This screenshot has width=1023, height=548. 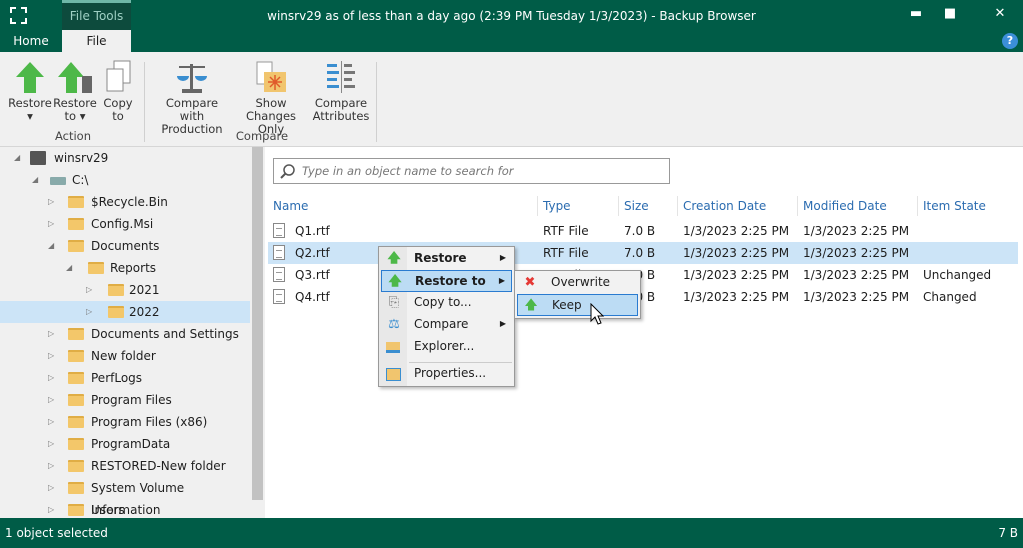 What do you see at coordinates (118, 91) in the screenshot?
I see `copy-to-button: Copy to` at bounding box center [118, 91].